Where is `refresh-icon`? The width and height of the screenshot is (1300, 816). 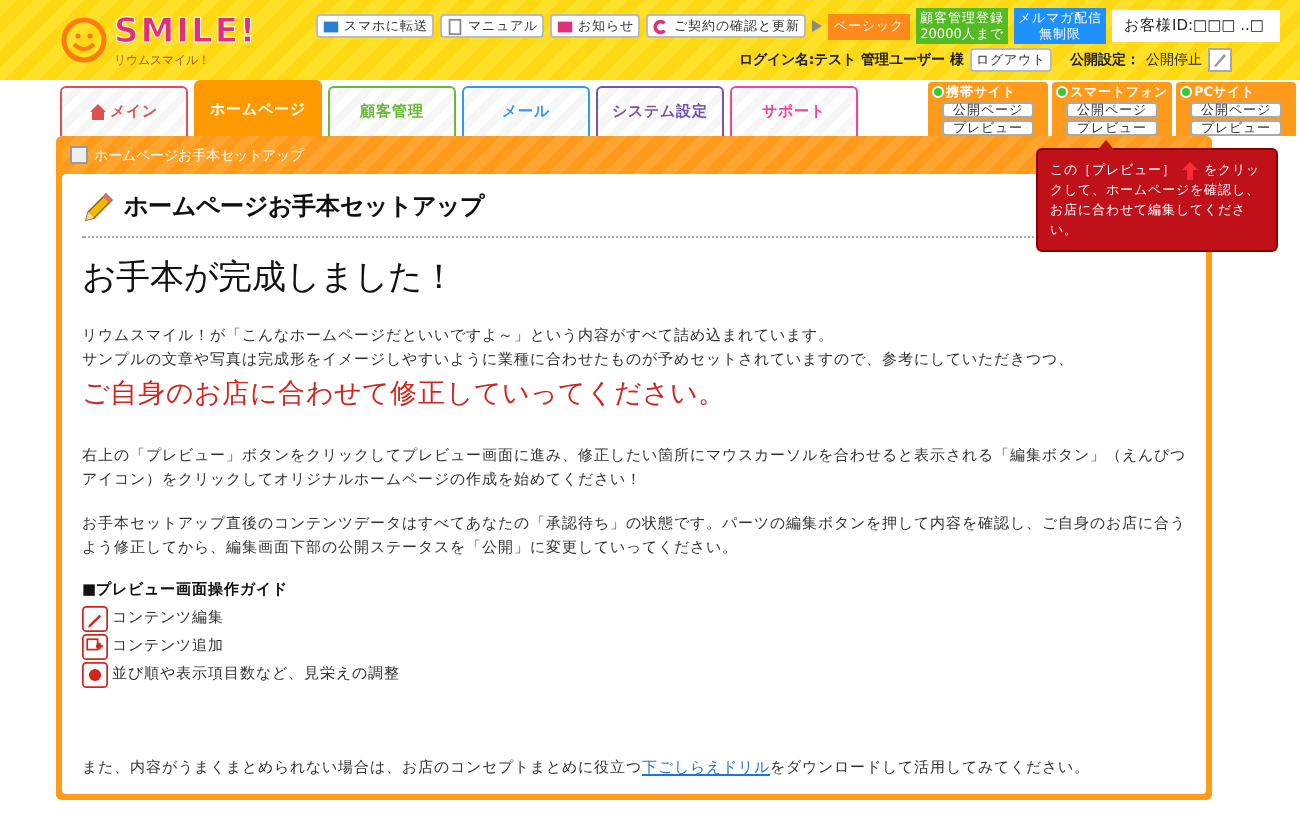 refresh-icon is located at coordinates (661, 26).